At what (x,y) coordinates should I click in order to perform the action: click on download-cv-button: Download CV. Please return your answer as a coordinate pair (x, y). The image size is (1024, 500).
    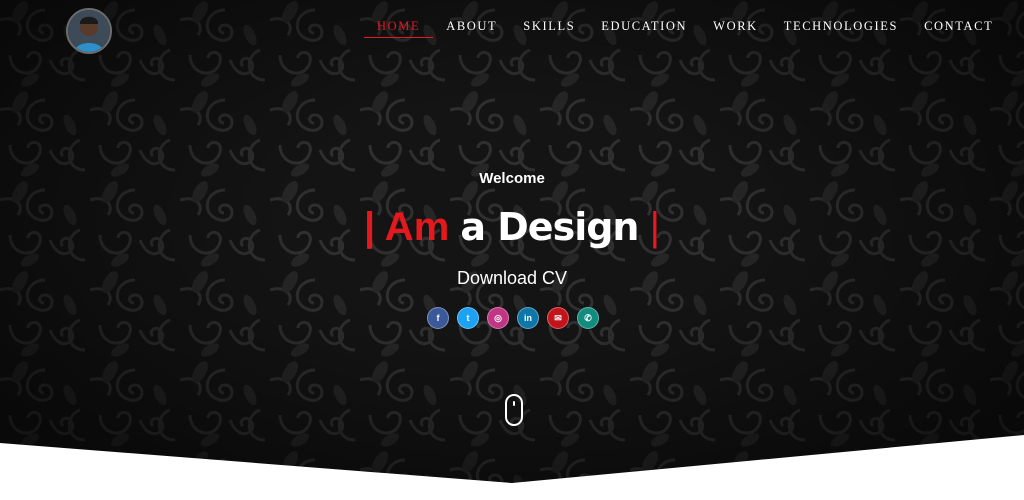
    Looking at the image, I should click on (512, 278).